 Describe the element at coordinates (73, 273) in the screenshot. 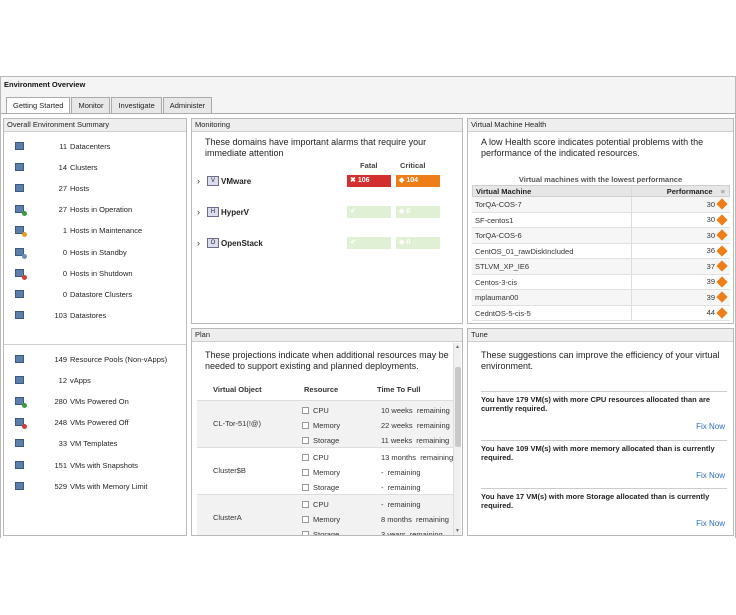

I see `summary-item: 0 Hosts in Shutdown` at that location.